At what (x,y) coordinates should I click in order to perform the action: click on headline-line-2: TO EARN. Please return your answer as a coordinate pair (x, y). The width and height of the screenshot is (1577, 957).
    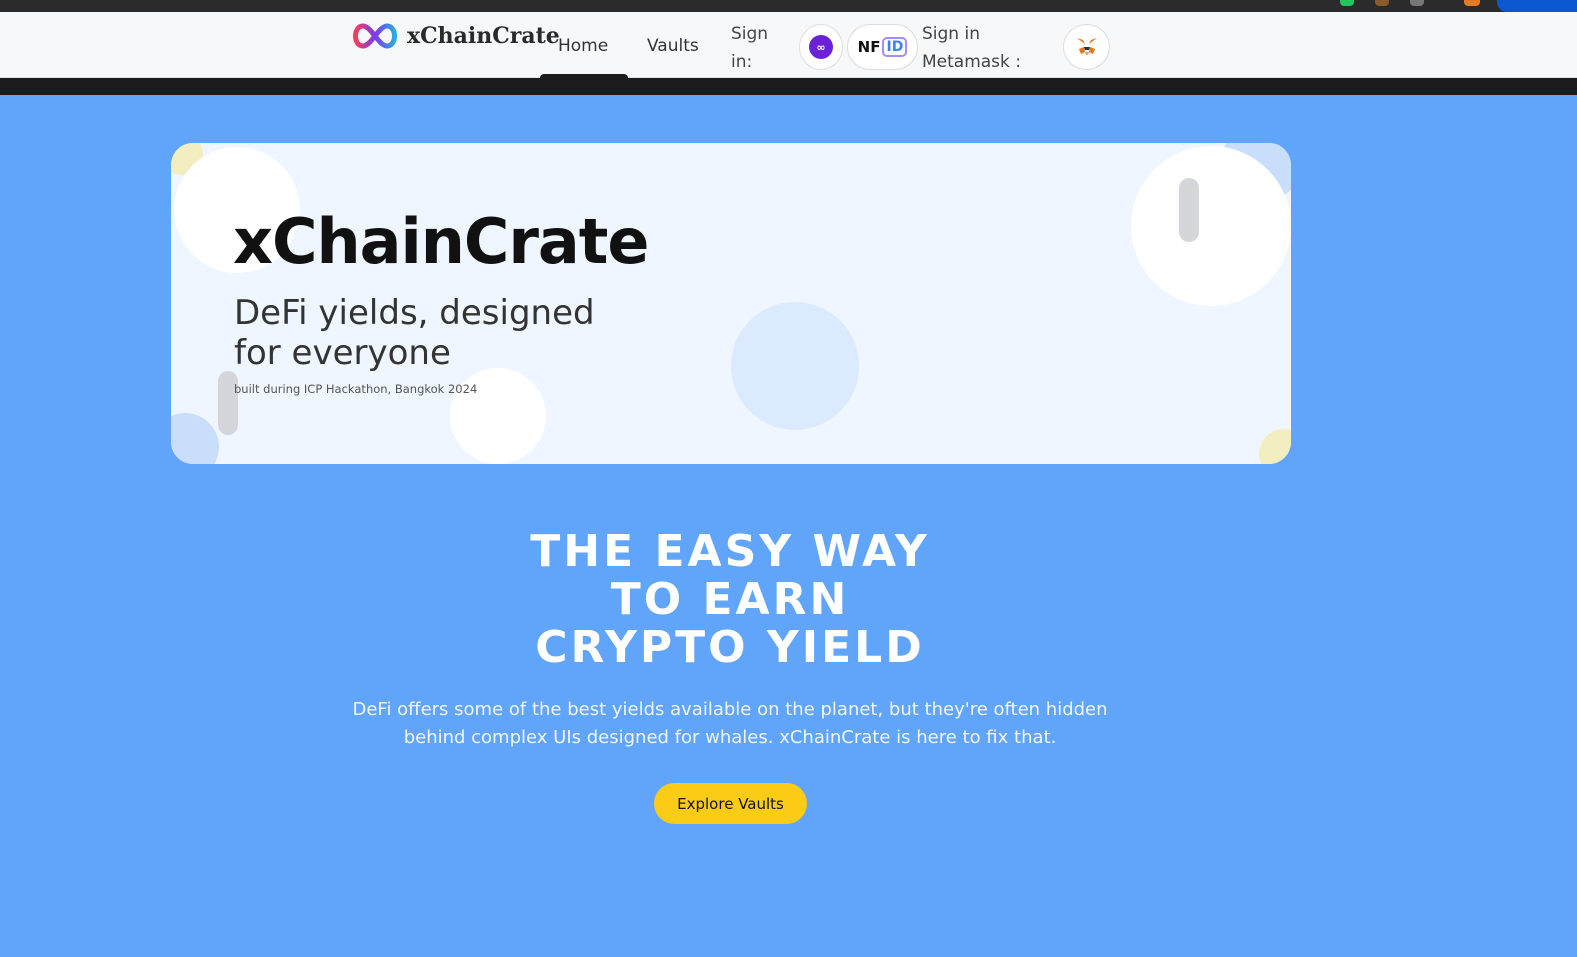
    Looking at the image, I should click on (730, 599).